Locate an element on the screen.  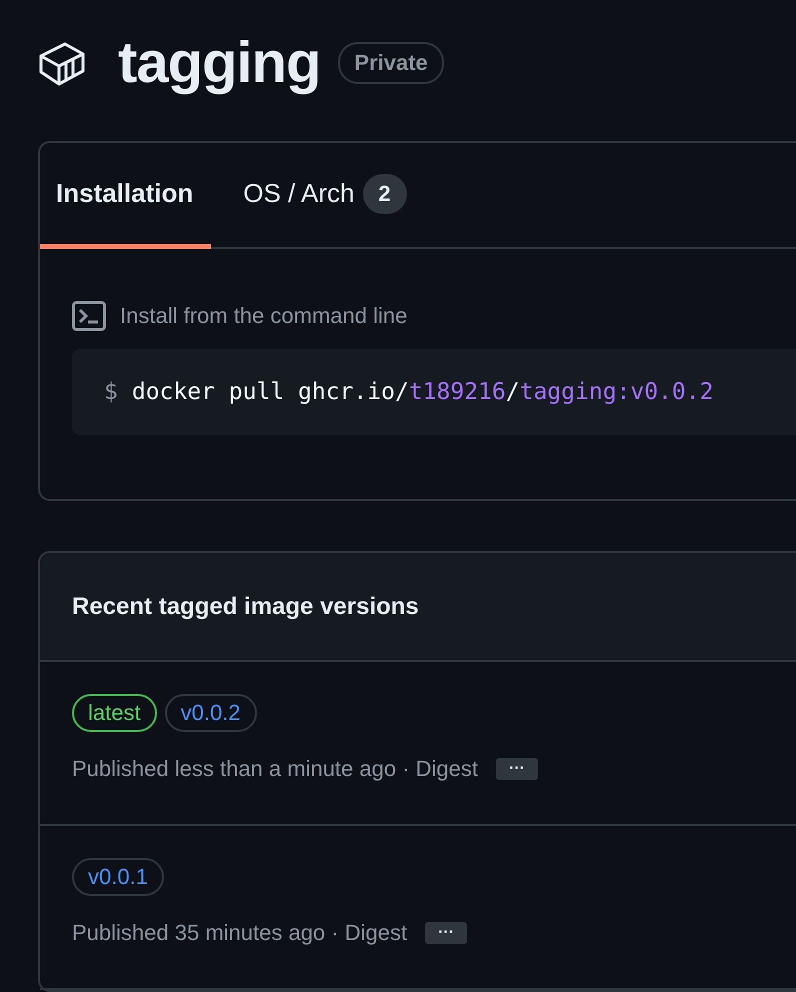
published-text: Published 35 minutes ago · Digest is located at coordinates (240, 933).